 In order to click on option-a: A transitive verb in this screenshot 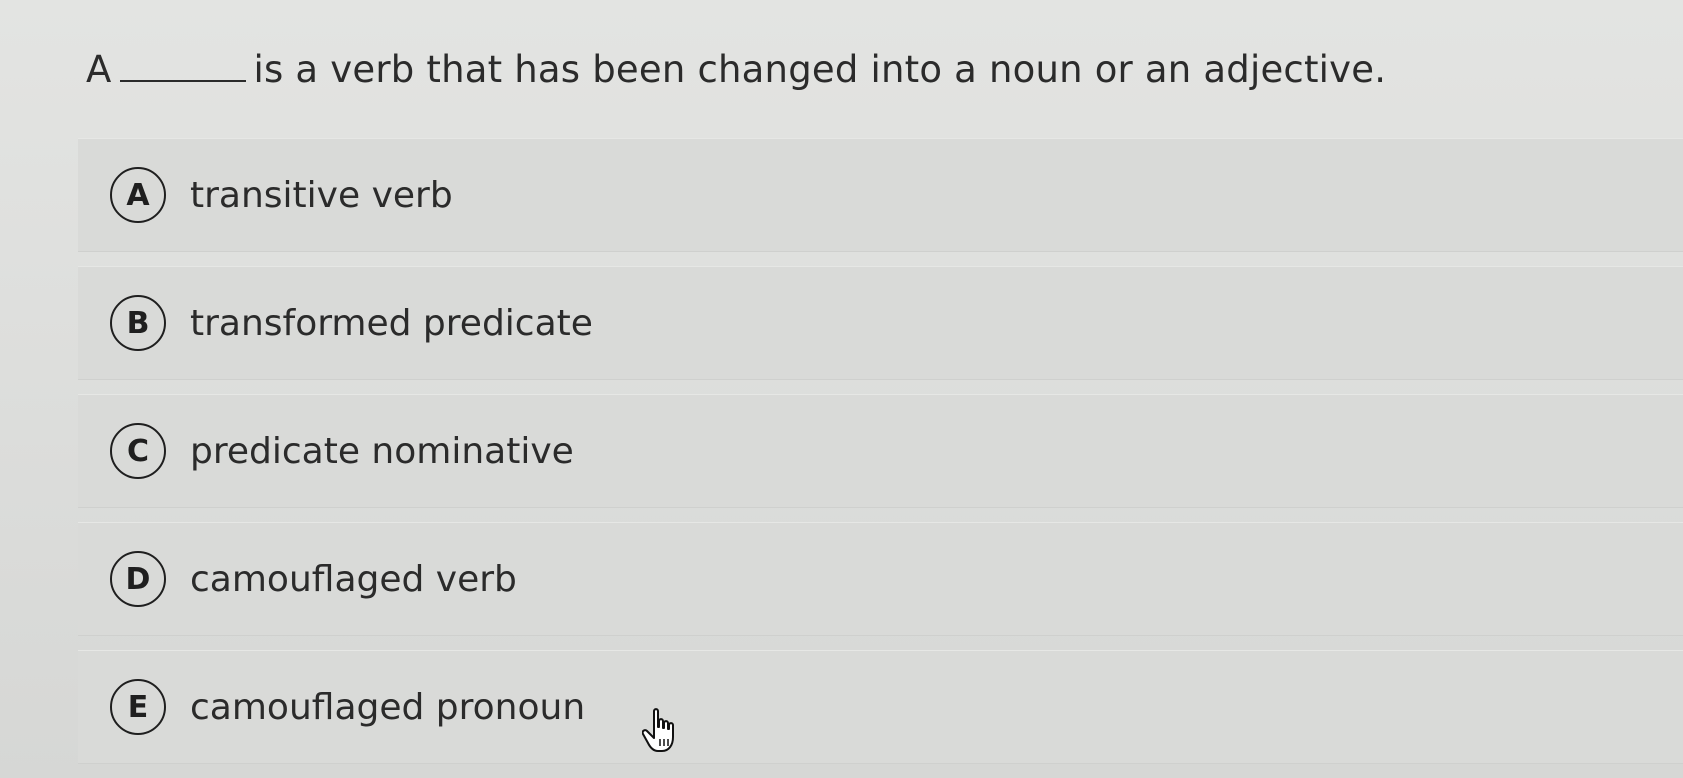, I will do `click(880, 195)`.